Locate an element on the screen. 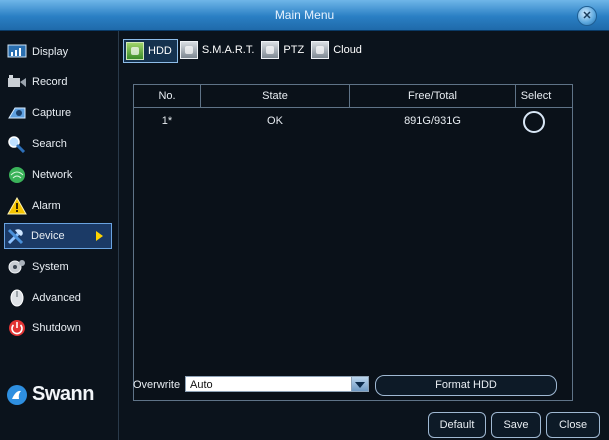  tab-label: S.M.A.R.T. is located at coordinates (228, 50).